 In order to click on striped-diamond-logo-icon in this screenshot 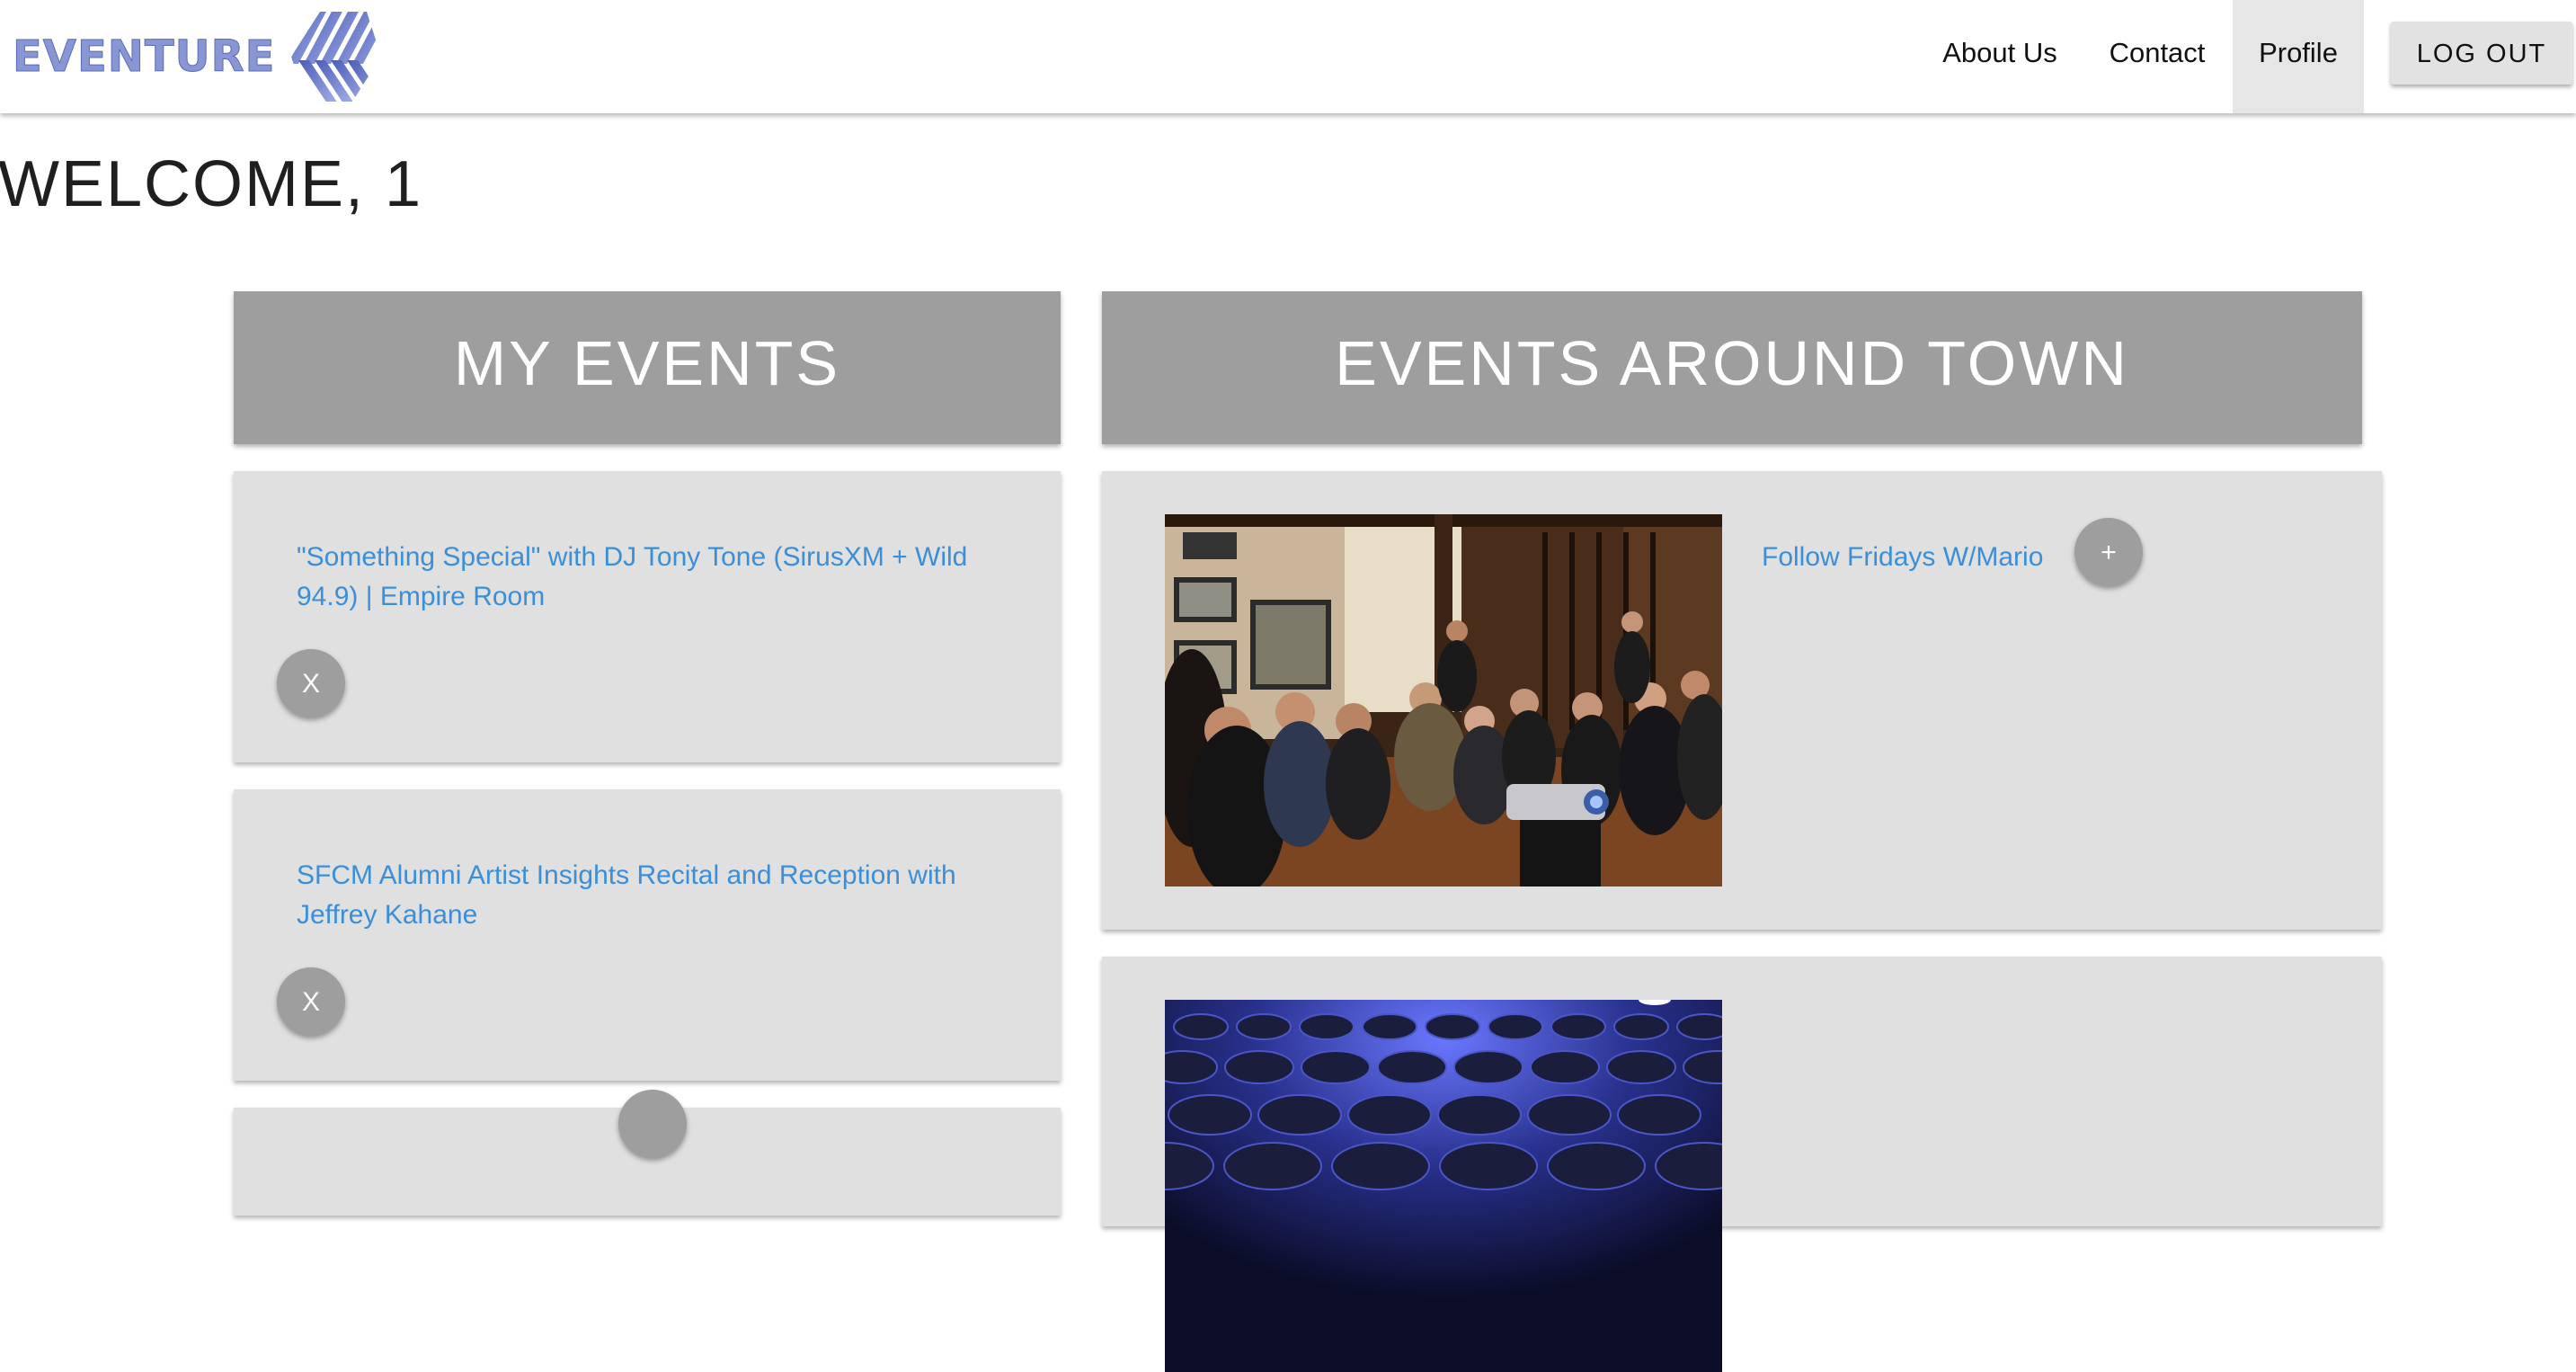, I will do `click(336, 57)`.